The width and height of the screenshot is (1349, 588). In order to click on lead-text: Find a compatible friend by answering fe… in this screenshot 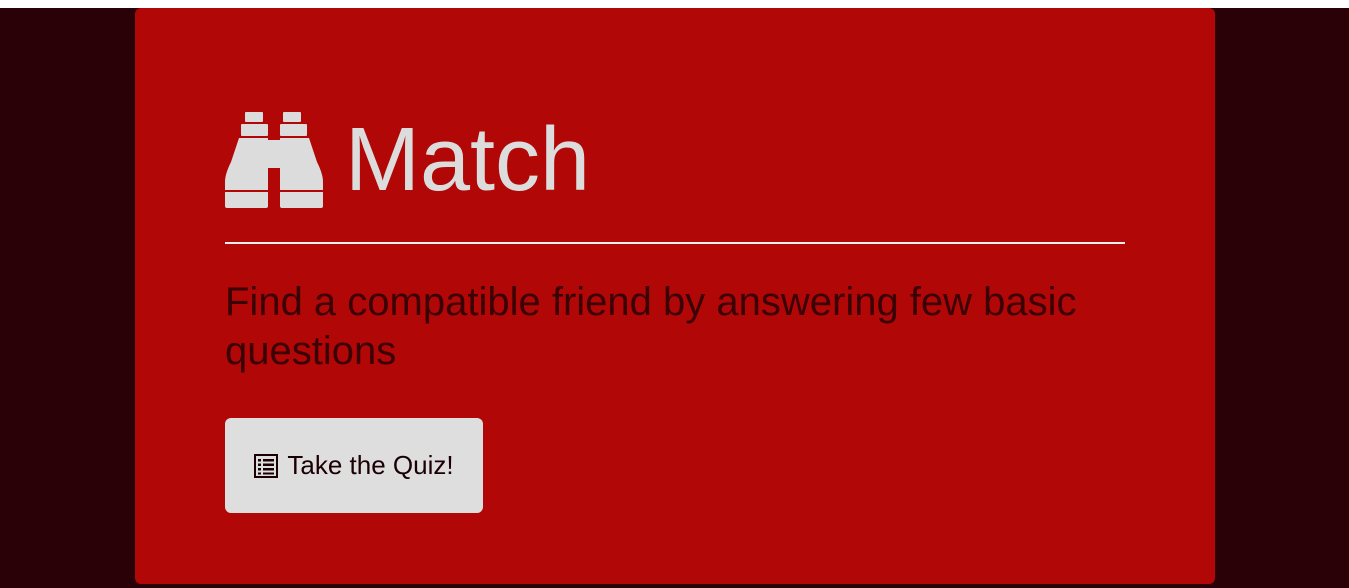, I will do `click(651, 326)`.